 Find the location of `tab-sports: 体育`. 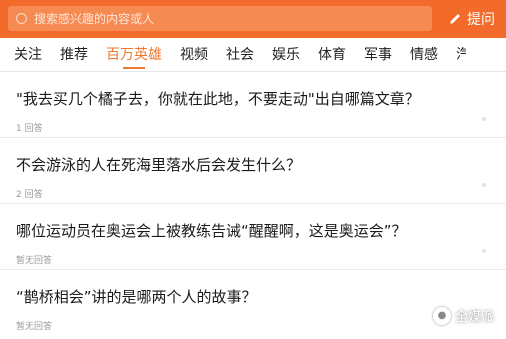

tab-sports: 体育 is located at coordinates (332, 55).